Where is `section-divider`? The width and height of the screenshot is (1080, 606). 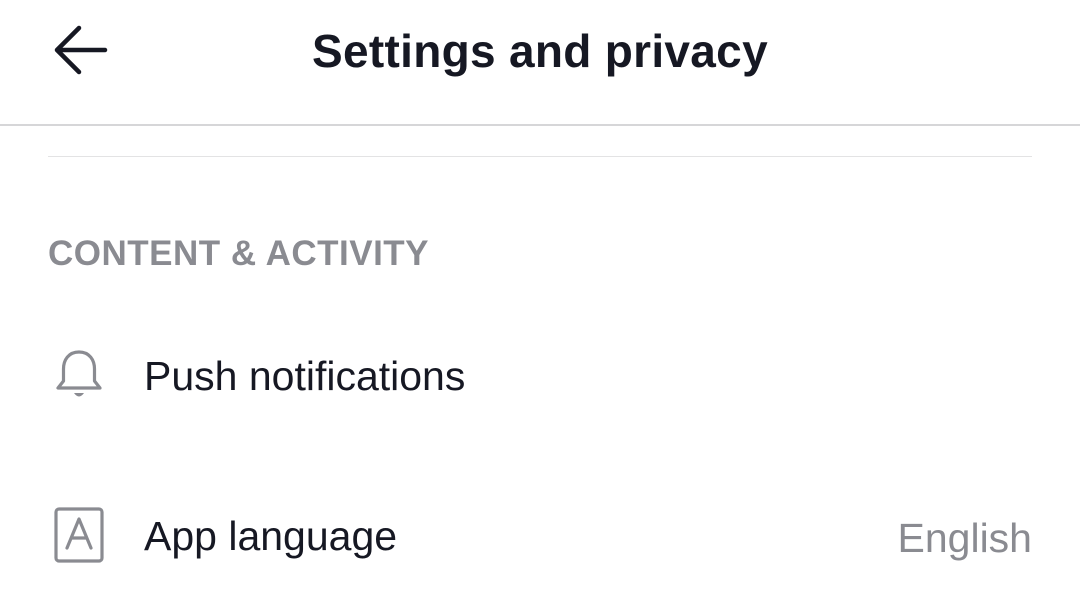 section-divider is located at coordinates (540, 156).